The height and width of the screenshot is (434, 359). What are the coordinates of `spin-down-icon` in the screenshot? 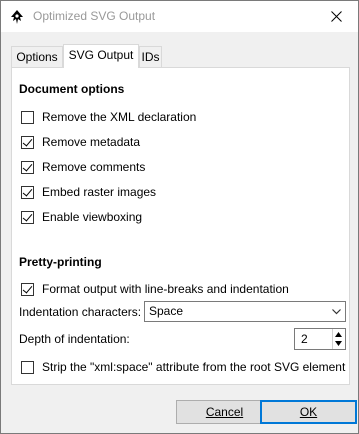 It's located at (338, 343).